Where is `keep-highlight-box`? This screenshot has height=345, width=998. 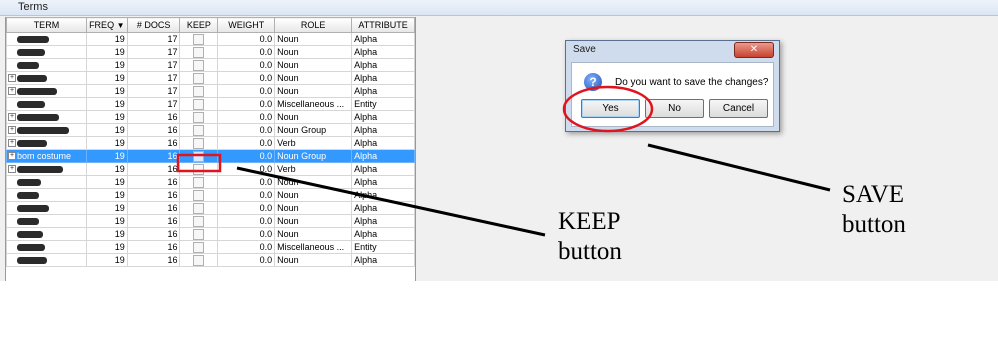
keep-highlight-box is located at coordinates (199, 163).